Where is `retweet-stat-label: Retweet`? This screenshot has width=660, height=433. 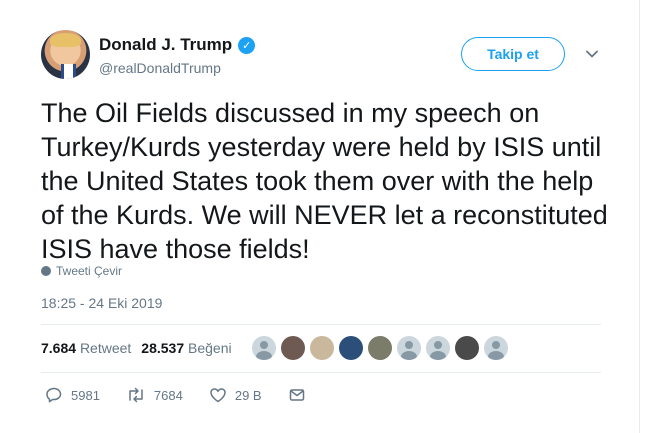 retweet-stat-label: Retweet is located at coordinates (105, 348).